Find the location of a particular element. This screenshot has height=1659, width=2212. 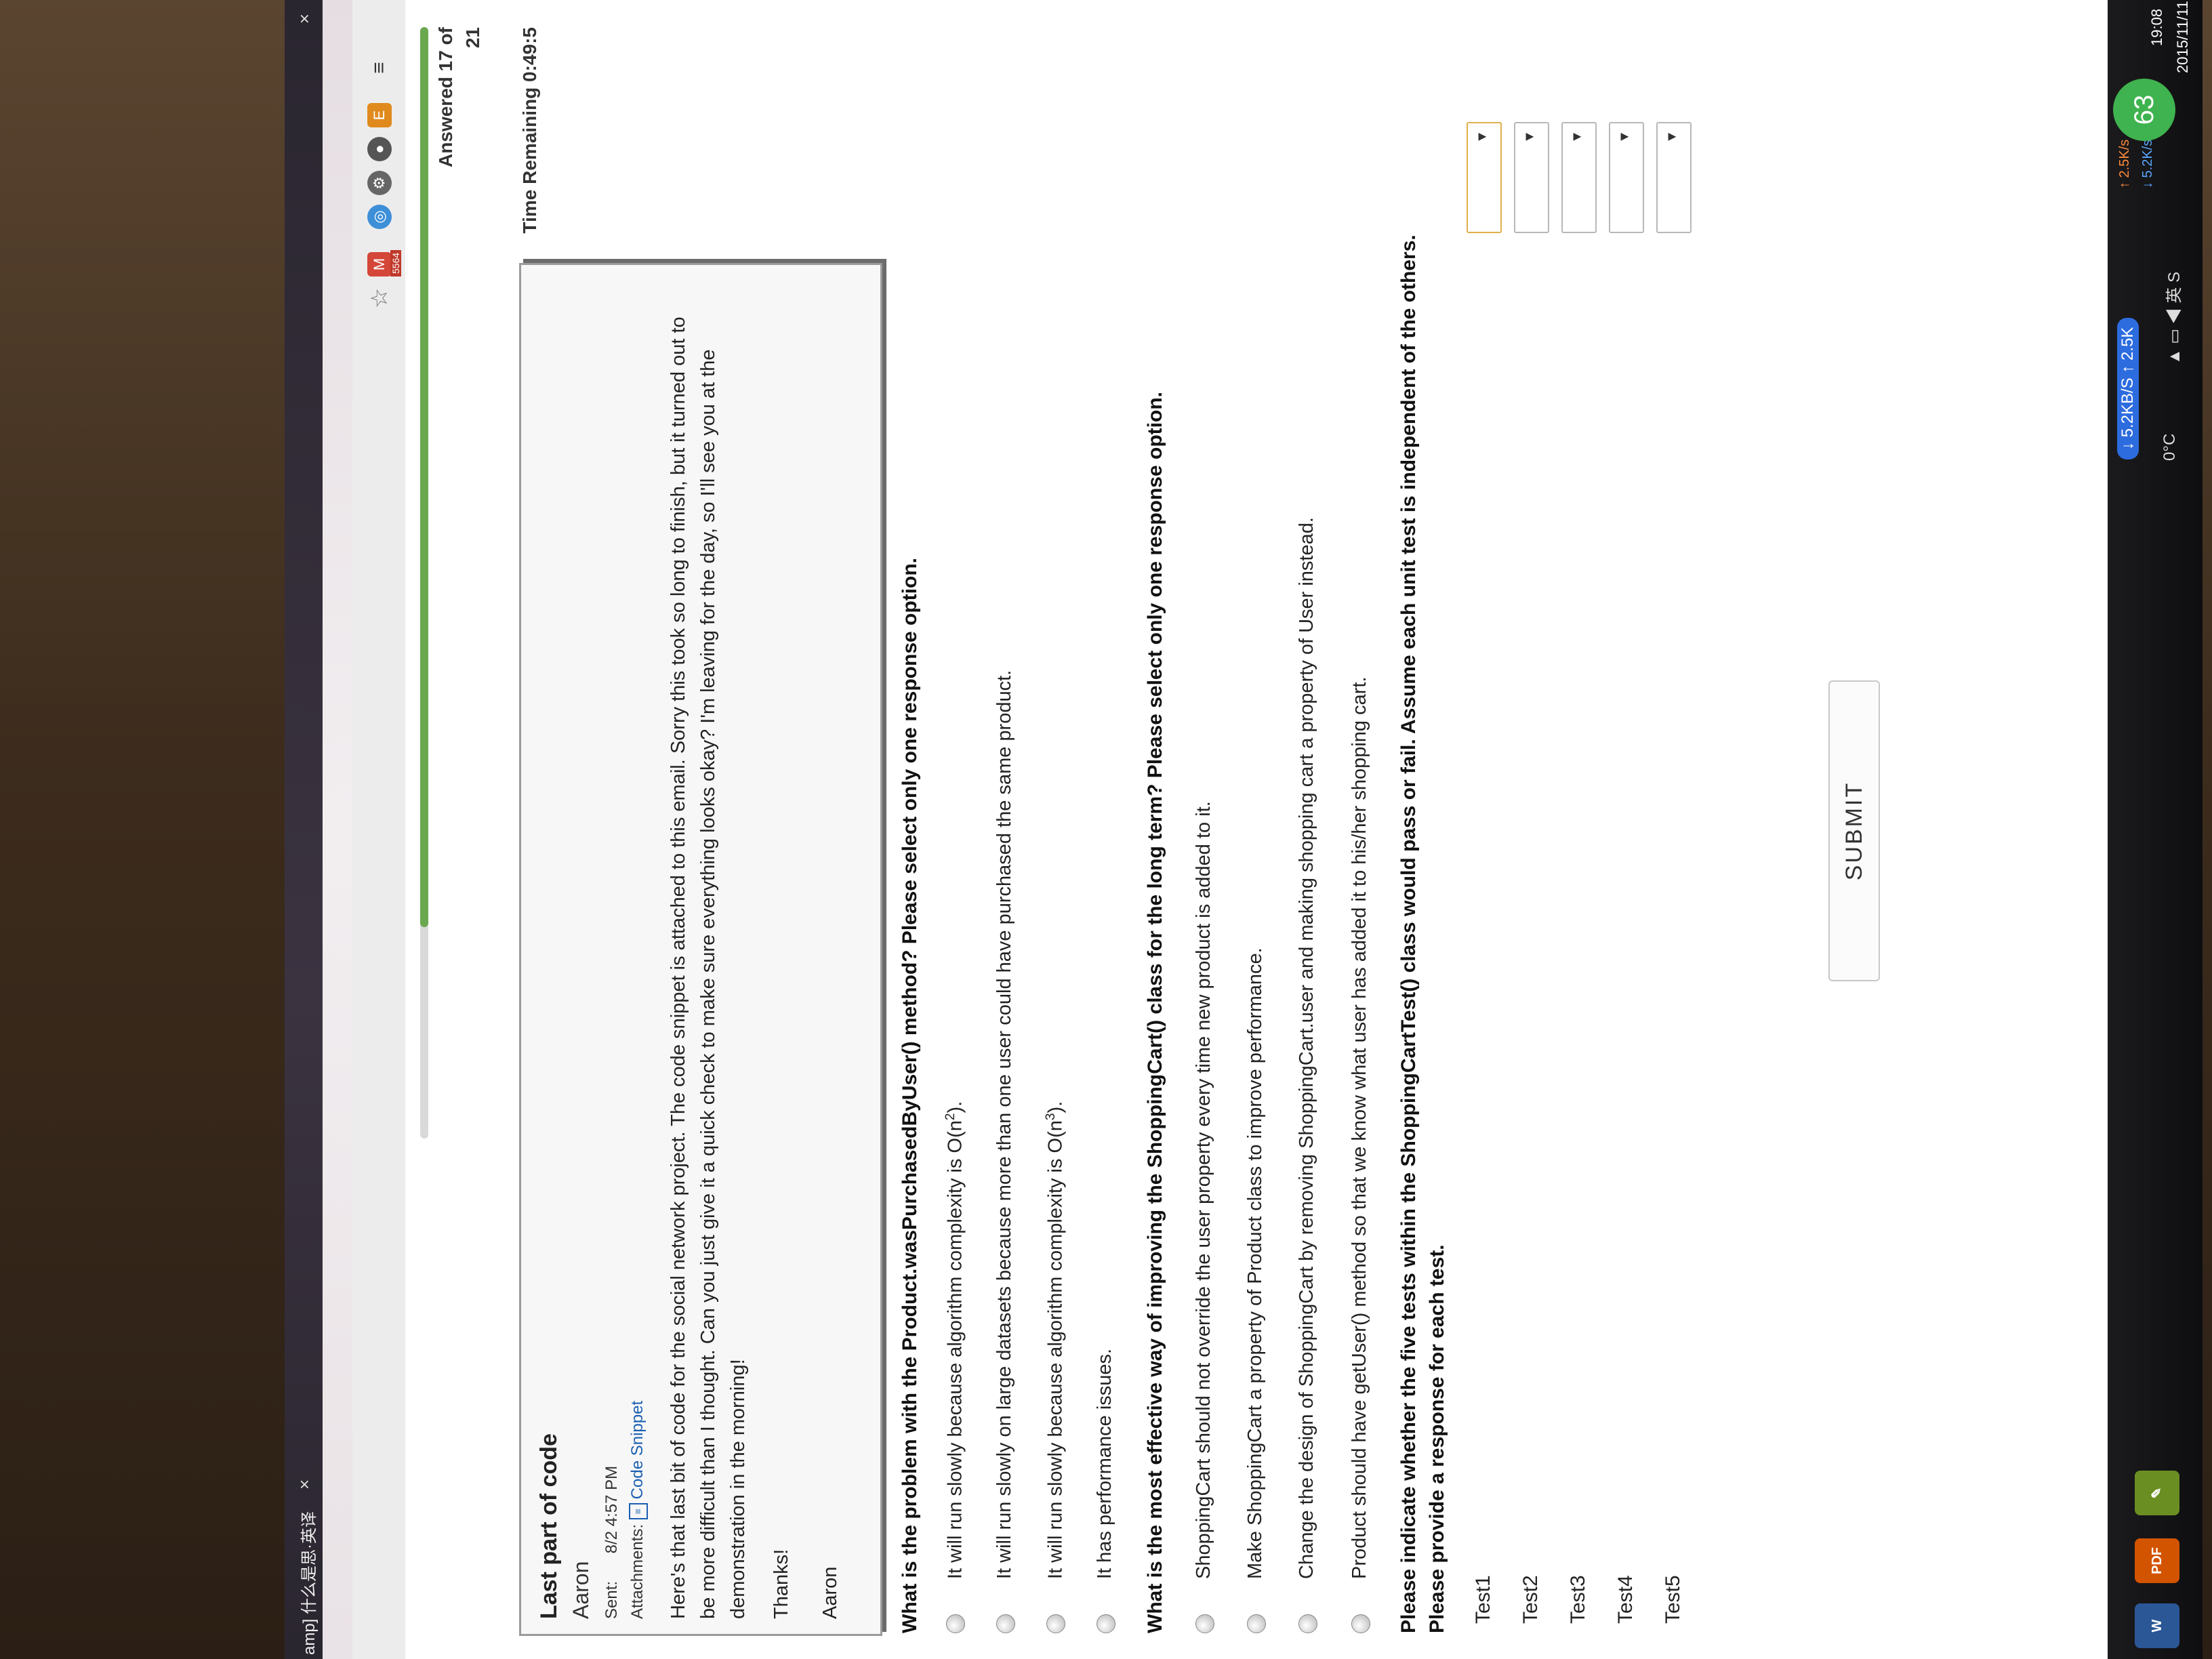

test-label: Test2 is located at coordinates (1531, 1600).